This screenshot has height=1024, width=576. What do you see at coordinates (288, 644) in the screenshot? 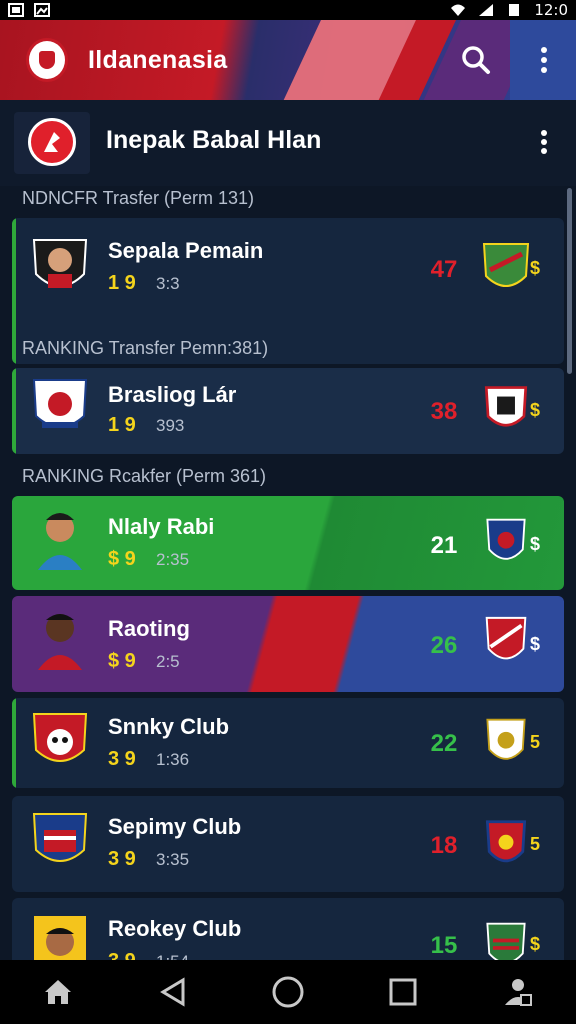
I see `player-card: Raoting $ 9 2:5 26 $` at bounding box center [288, 644].